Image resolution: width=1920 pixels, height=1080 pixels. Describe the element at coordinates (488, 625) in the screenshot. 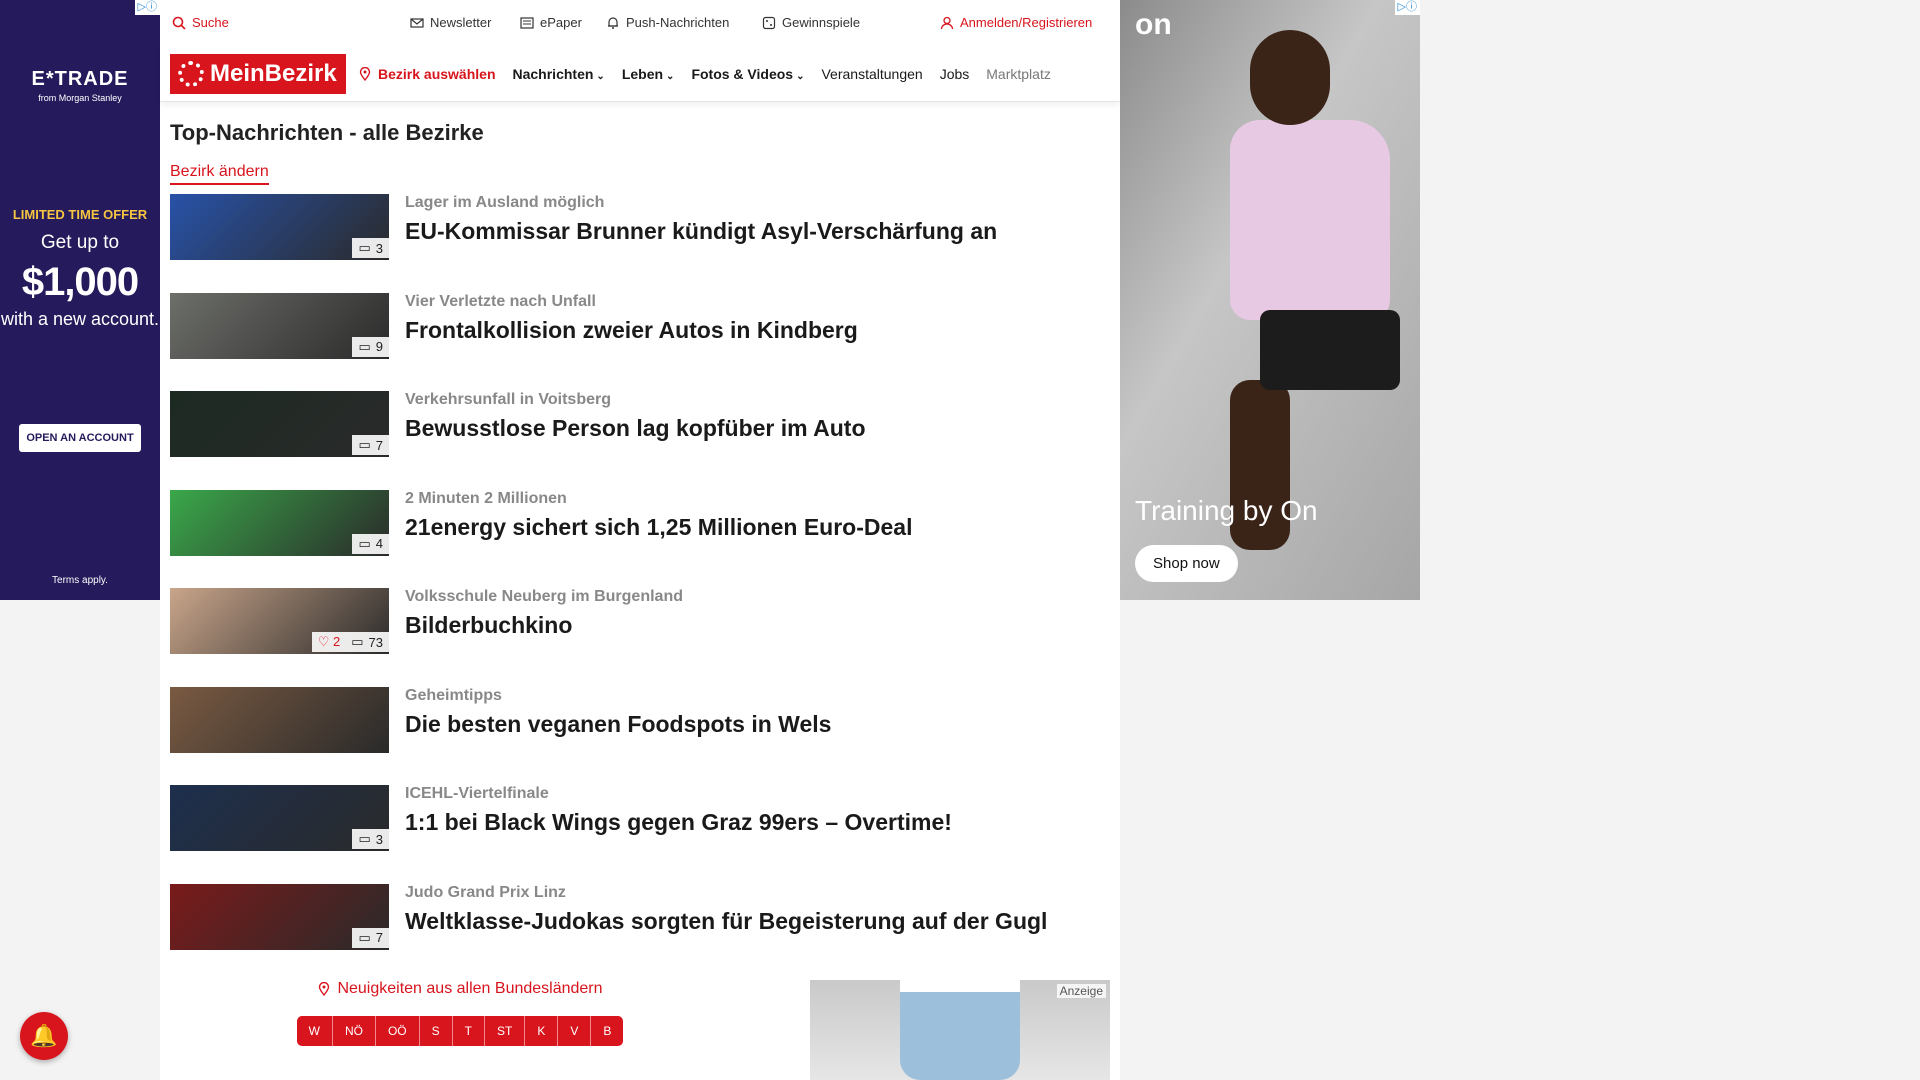

I see `article-headline: Bilderbuchkino` at that location.